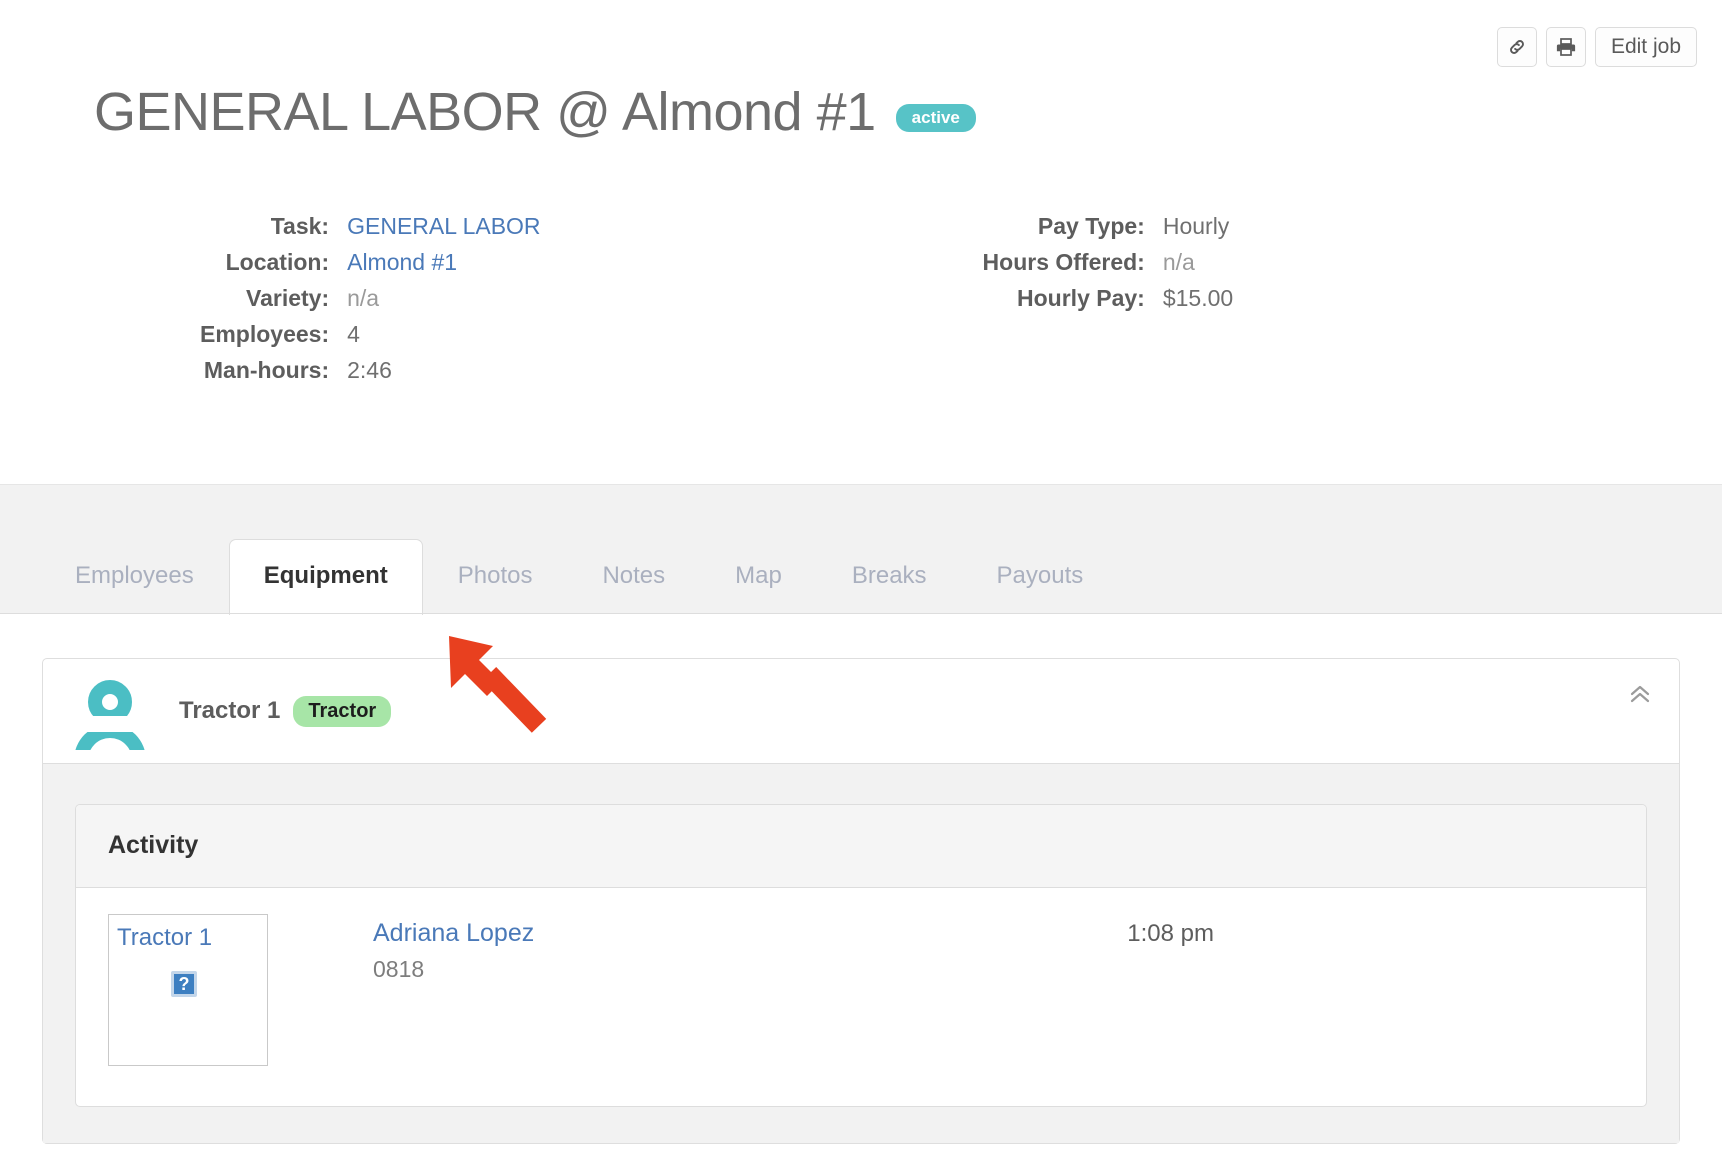  Describe the element at coordinates (443, 262) in the screenshot. I see `info-value-location: Almond #1` at that location.